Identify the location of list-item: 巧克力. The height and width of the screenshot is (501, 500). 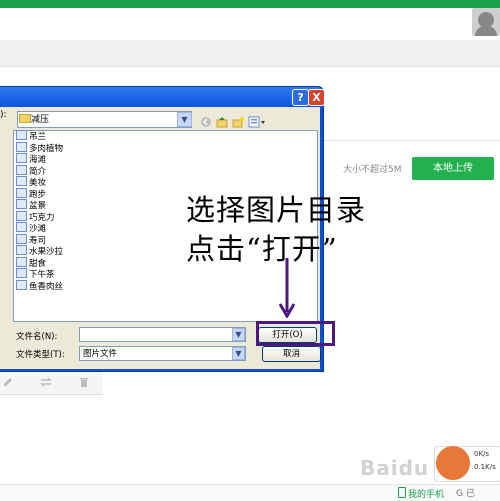
(35, 216).